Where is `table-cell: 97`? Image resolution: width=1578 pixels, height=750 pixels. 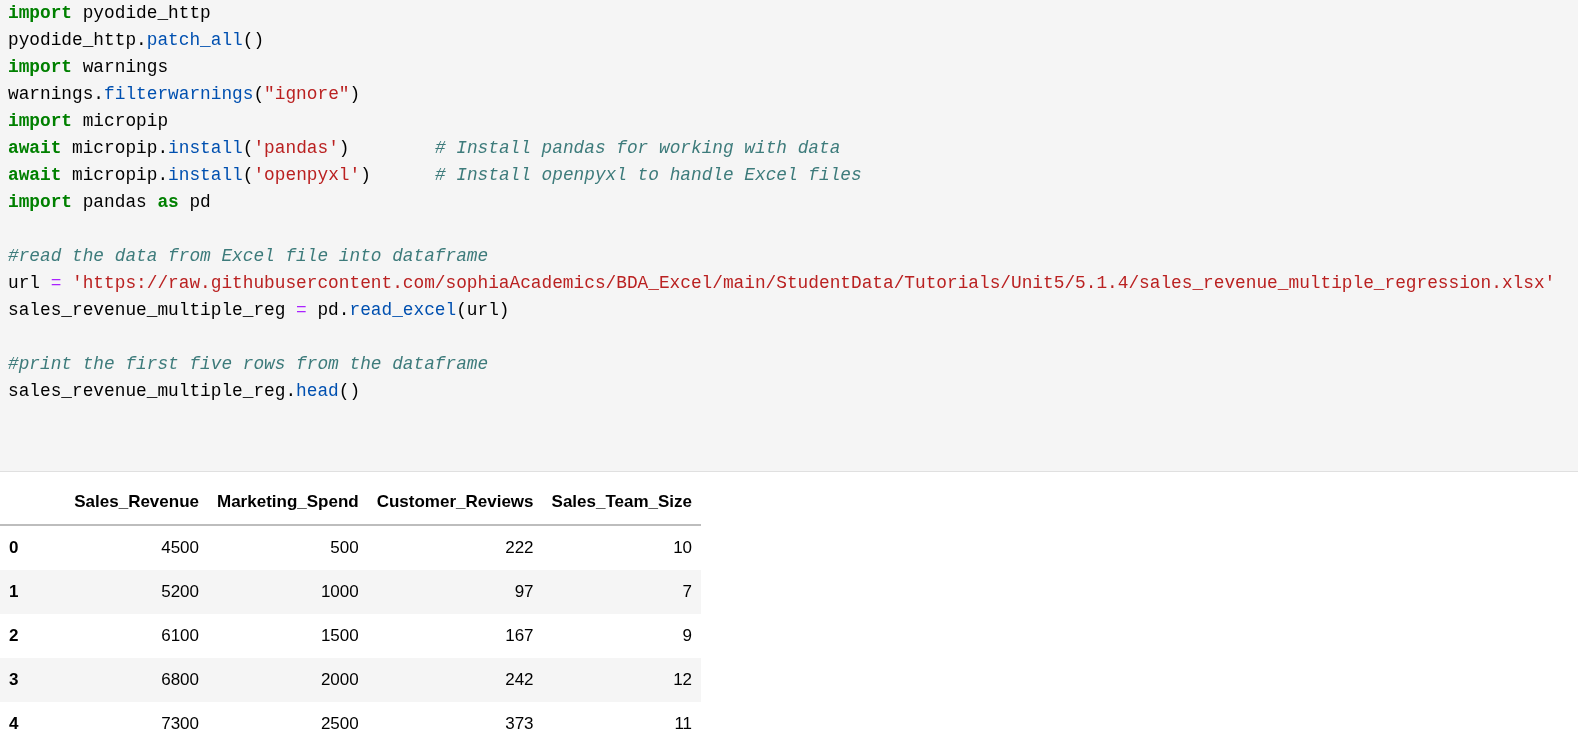
table-cell: 97 is located at coordinates (455, 592).